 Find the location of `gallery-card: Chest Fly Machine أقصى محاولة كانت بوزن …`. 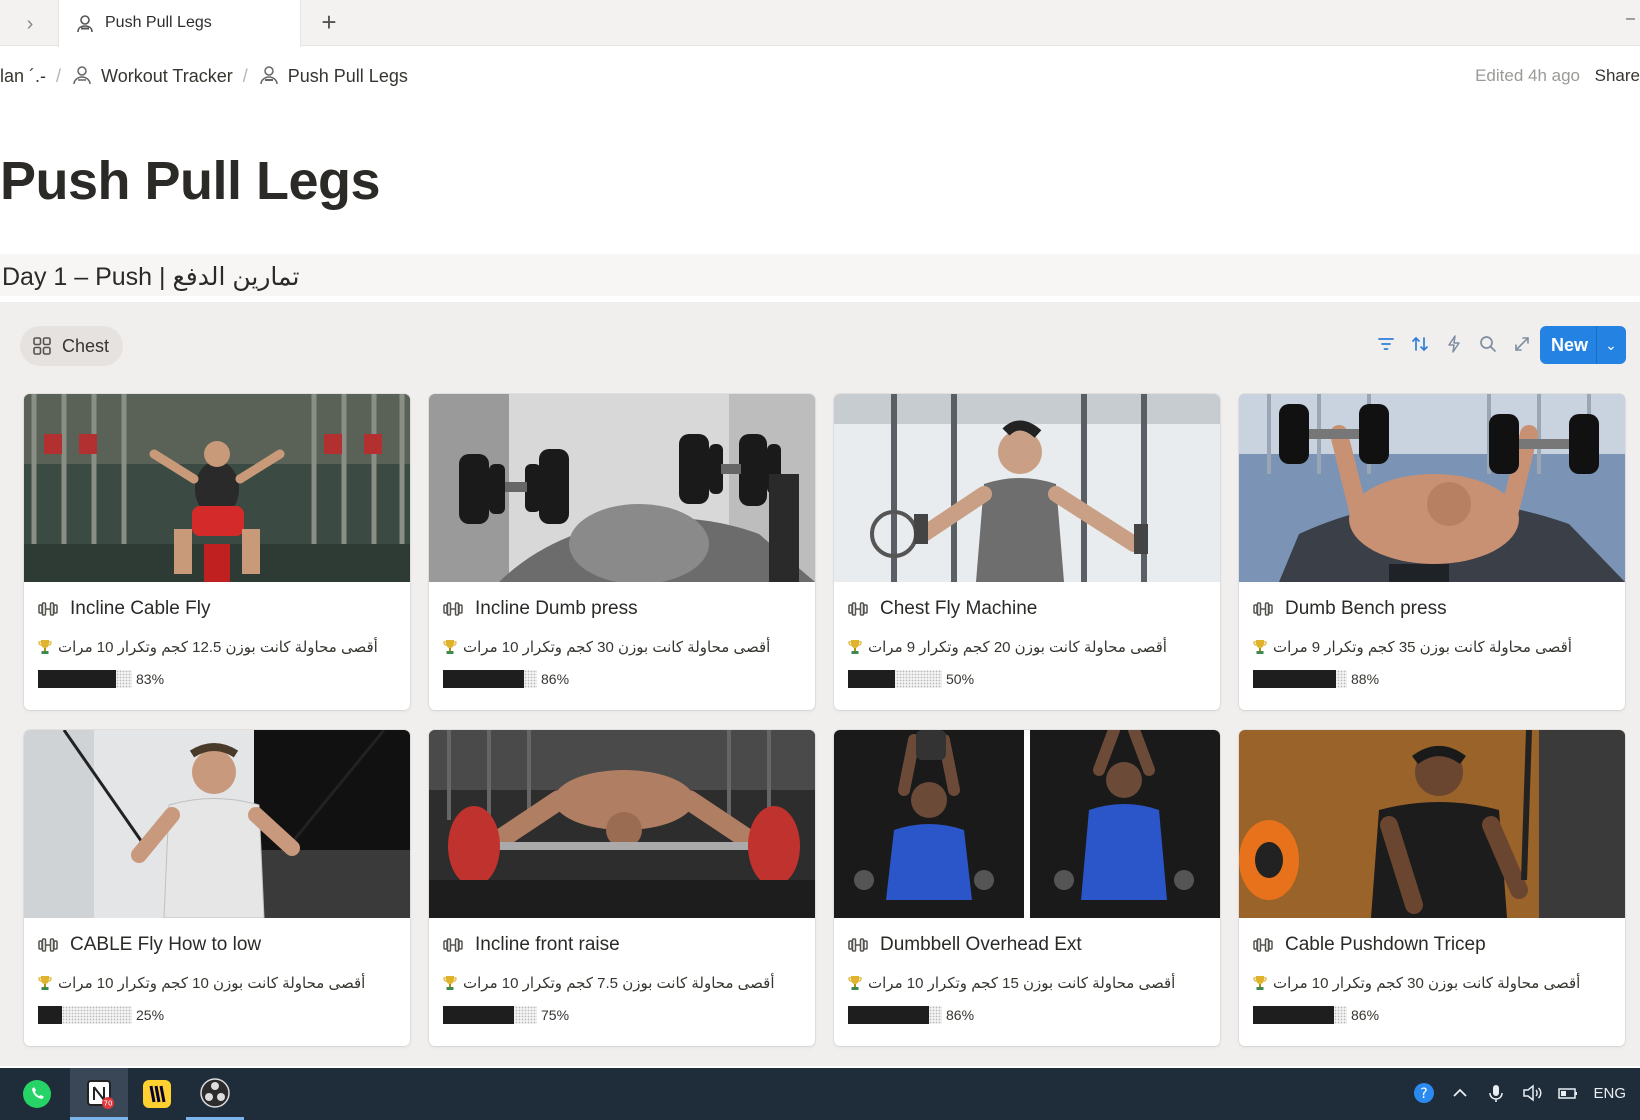

gallery-card: Chest Fly Machine أقصى محاولة كانت بوزن … is located at coordinates (1027, 552).